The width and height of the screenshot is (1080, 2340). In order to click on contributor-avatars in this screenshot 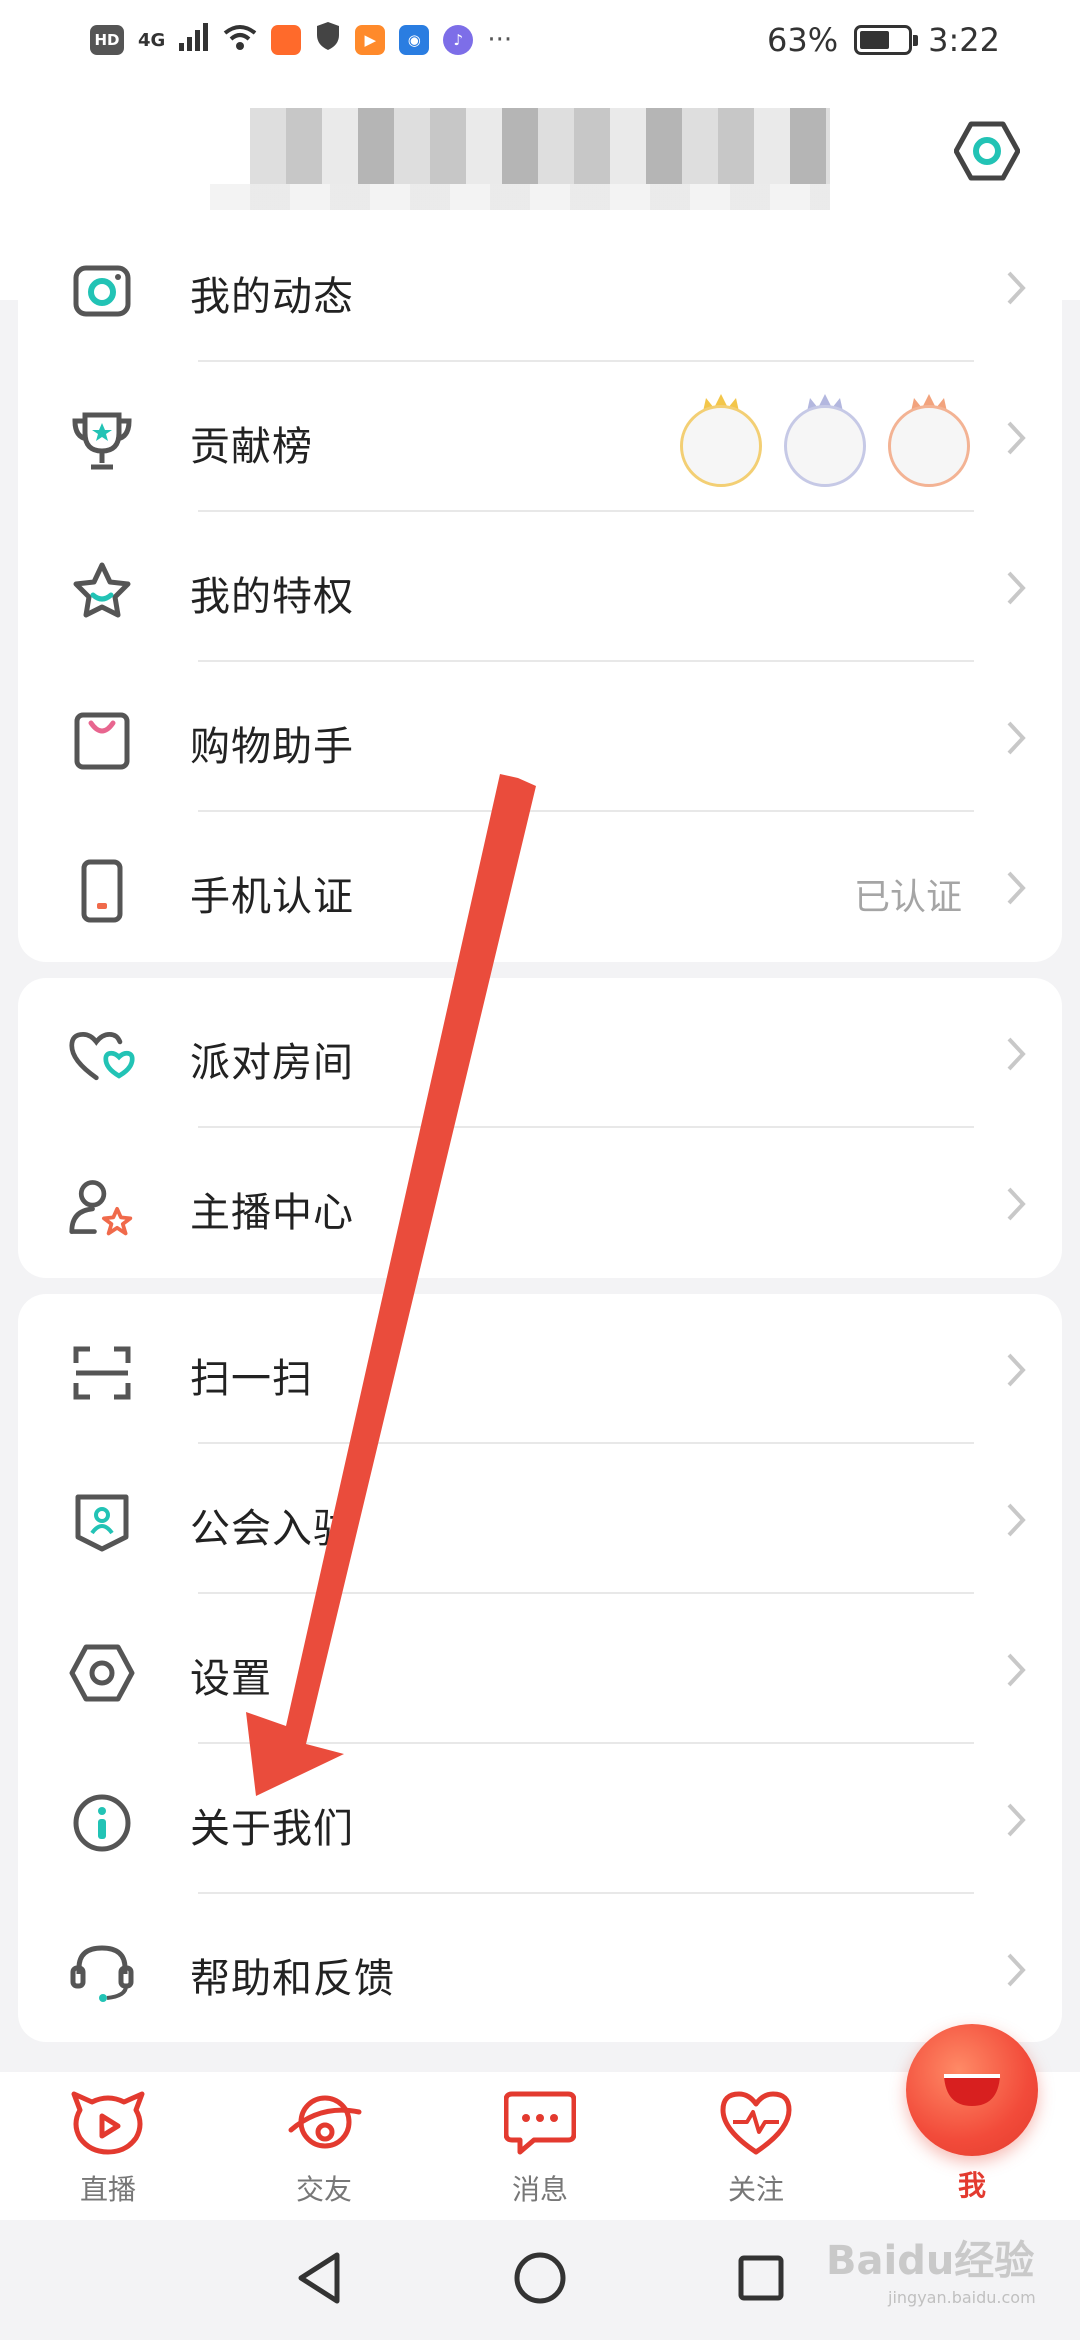, I will do `click(825, 439)`.